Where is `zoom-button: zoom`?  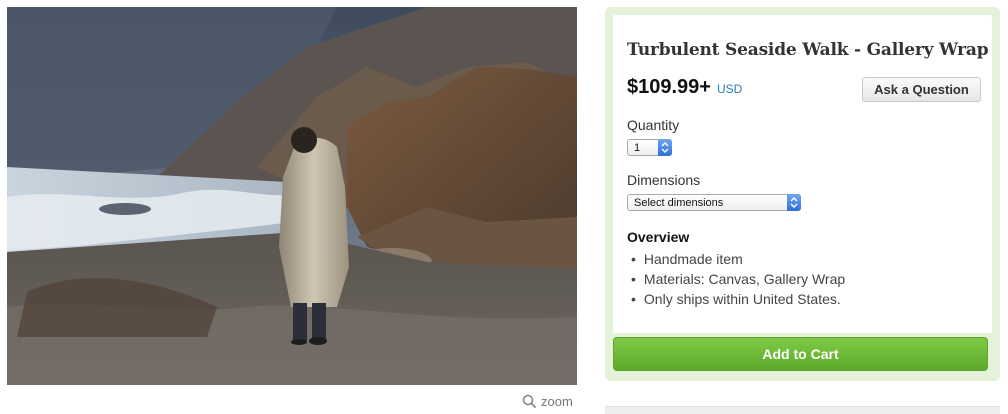 zoom-button: zoom is located at coordinates (547, 401).